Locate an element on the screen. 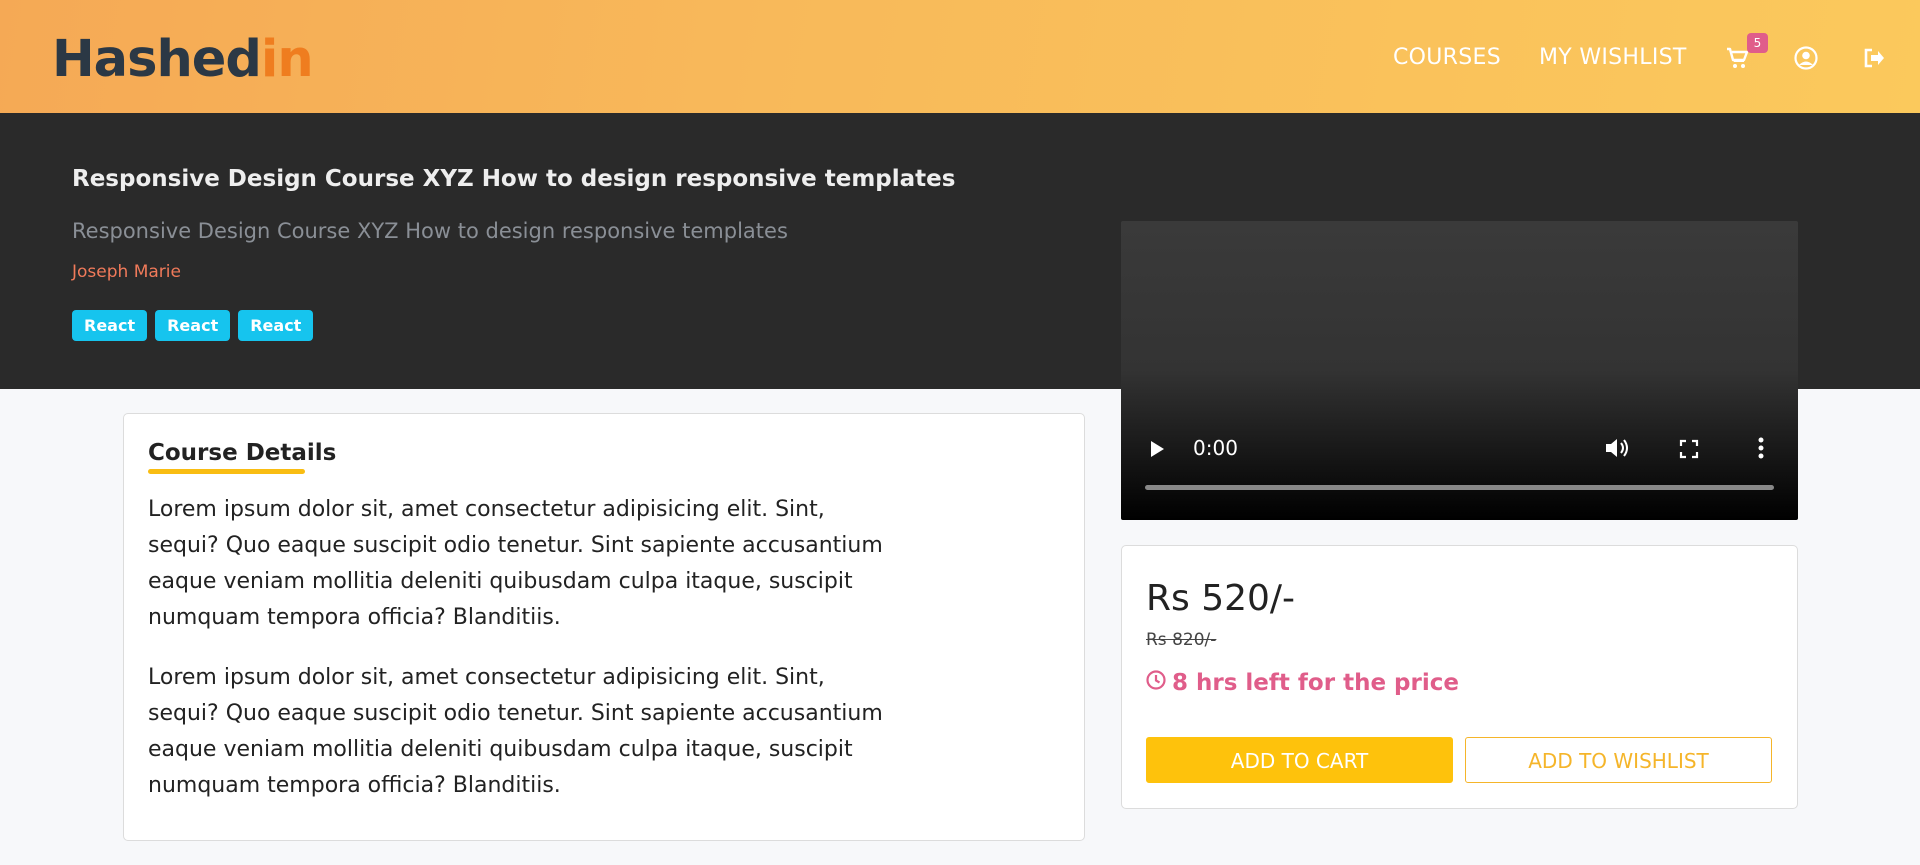 The width and height of the screenshot is (1920, 865). volume-icon is located at coordinates (1617, 450).